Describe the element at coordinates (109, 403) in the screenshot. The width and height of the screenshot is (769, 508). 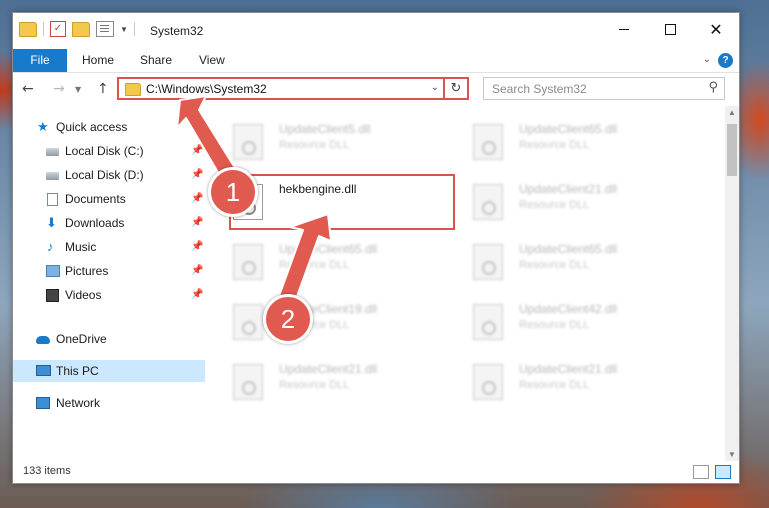
I see `sidebar-item-network: Network` at that location.